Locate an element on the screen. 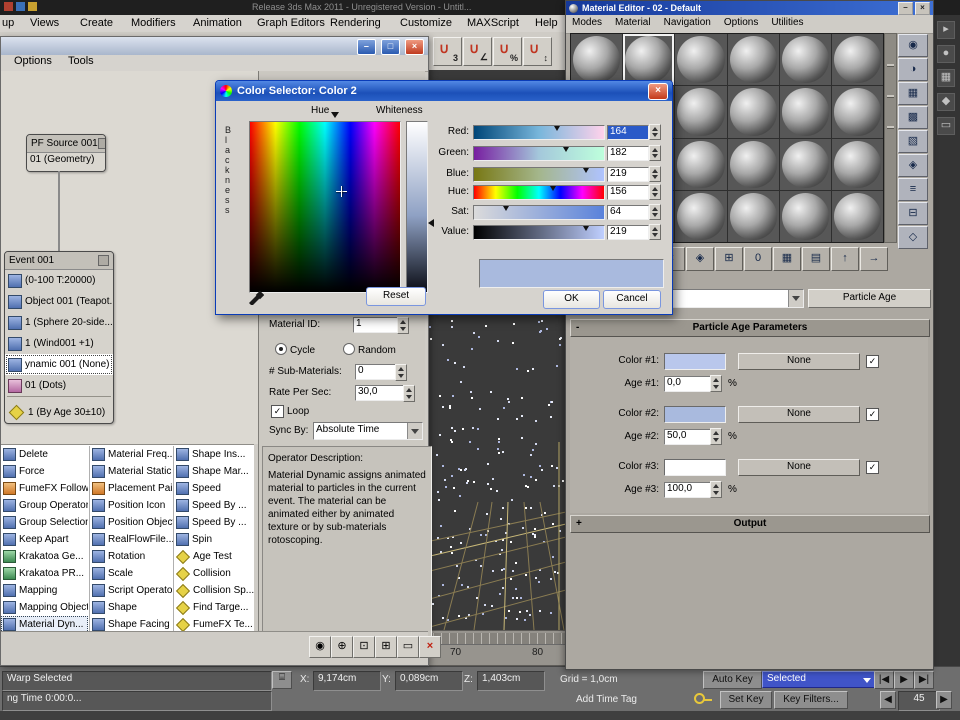  menu-graph-editors: Graph Editors is located at coordinates (291, 23).